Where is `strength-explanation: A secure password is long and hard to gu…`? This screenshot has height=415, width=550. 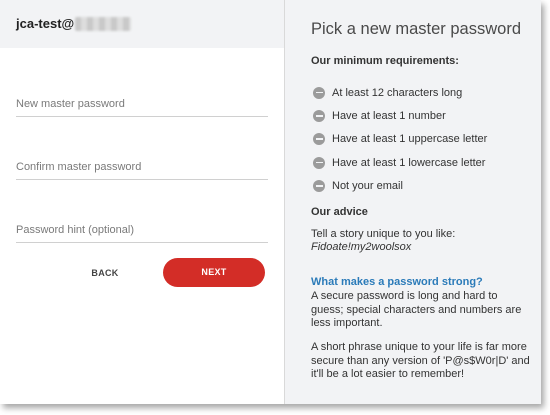
strength-explanation: A secure password is long and hard to gu… is located at coordinates (416, 309).